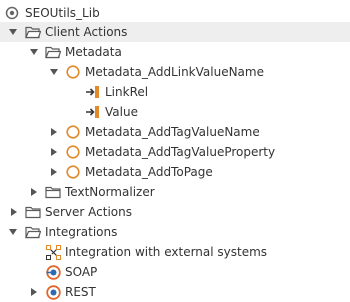 The image size is (350, 302). What do you see at coordinates (110, 192) in the screenshot?
I see `tree-item-label: TextNormalizer` at bounding box center [110, 192].